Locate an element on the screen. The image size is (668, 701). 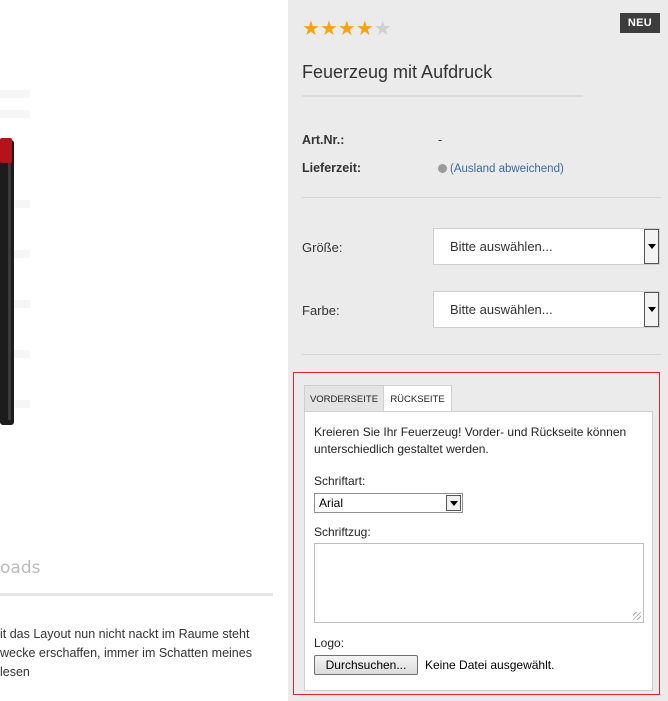
tab-front: VORDERSEITE is located at coordinates (344, 398).